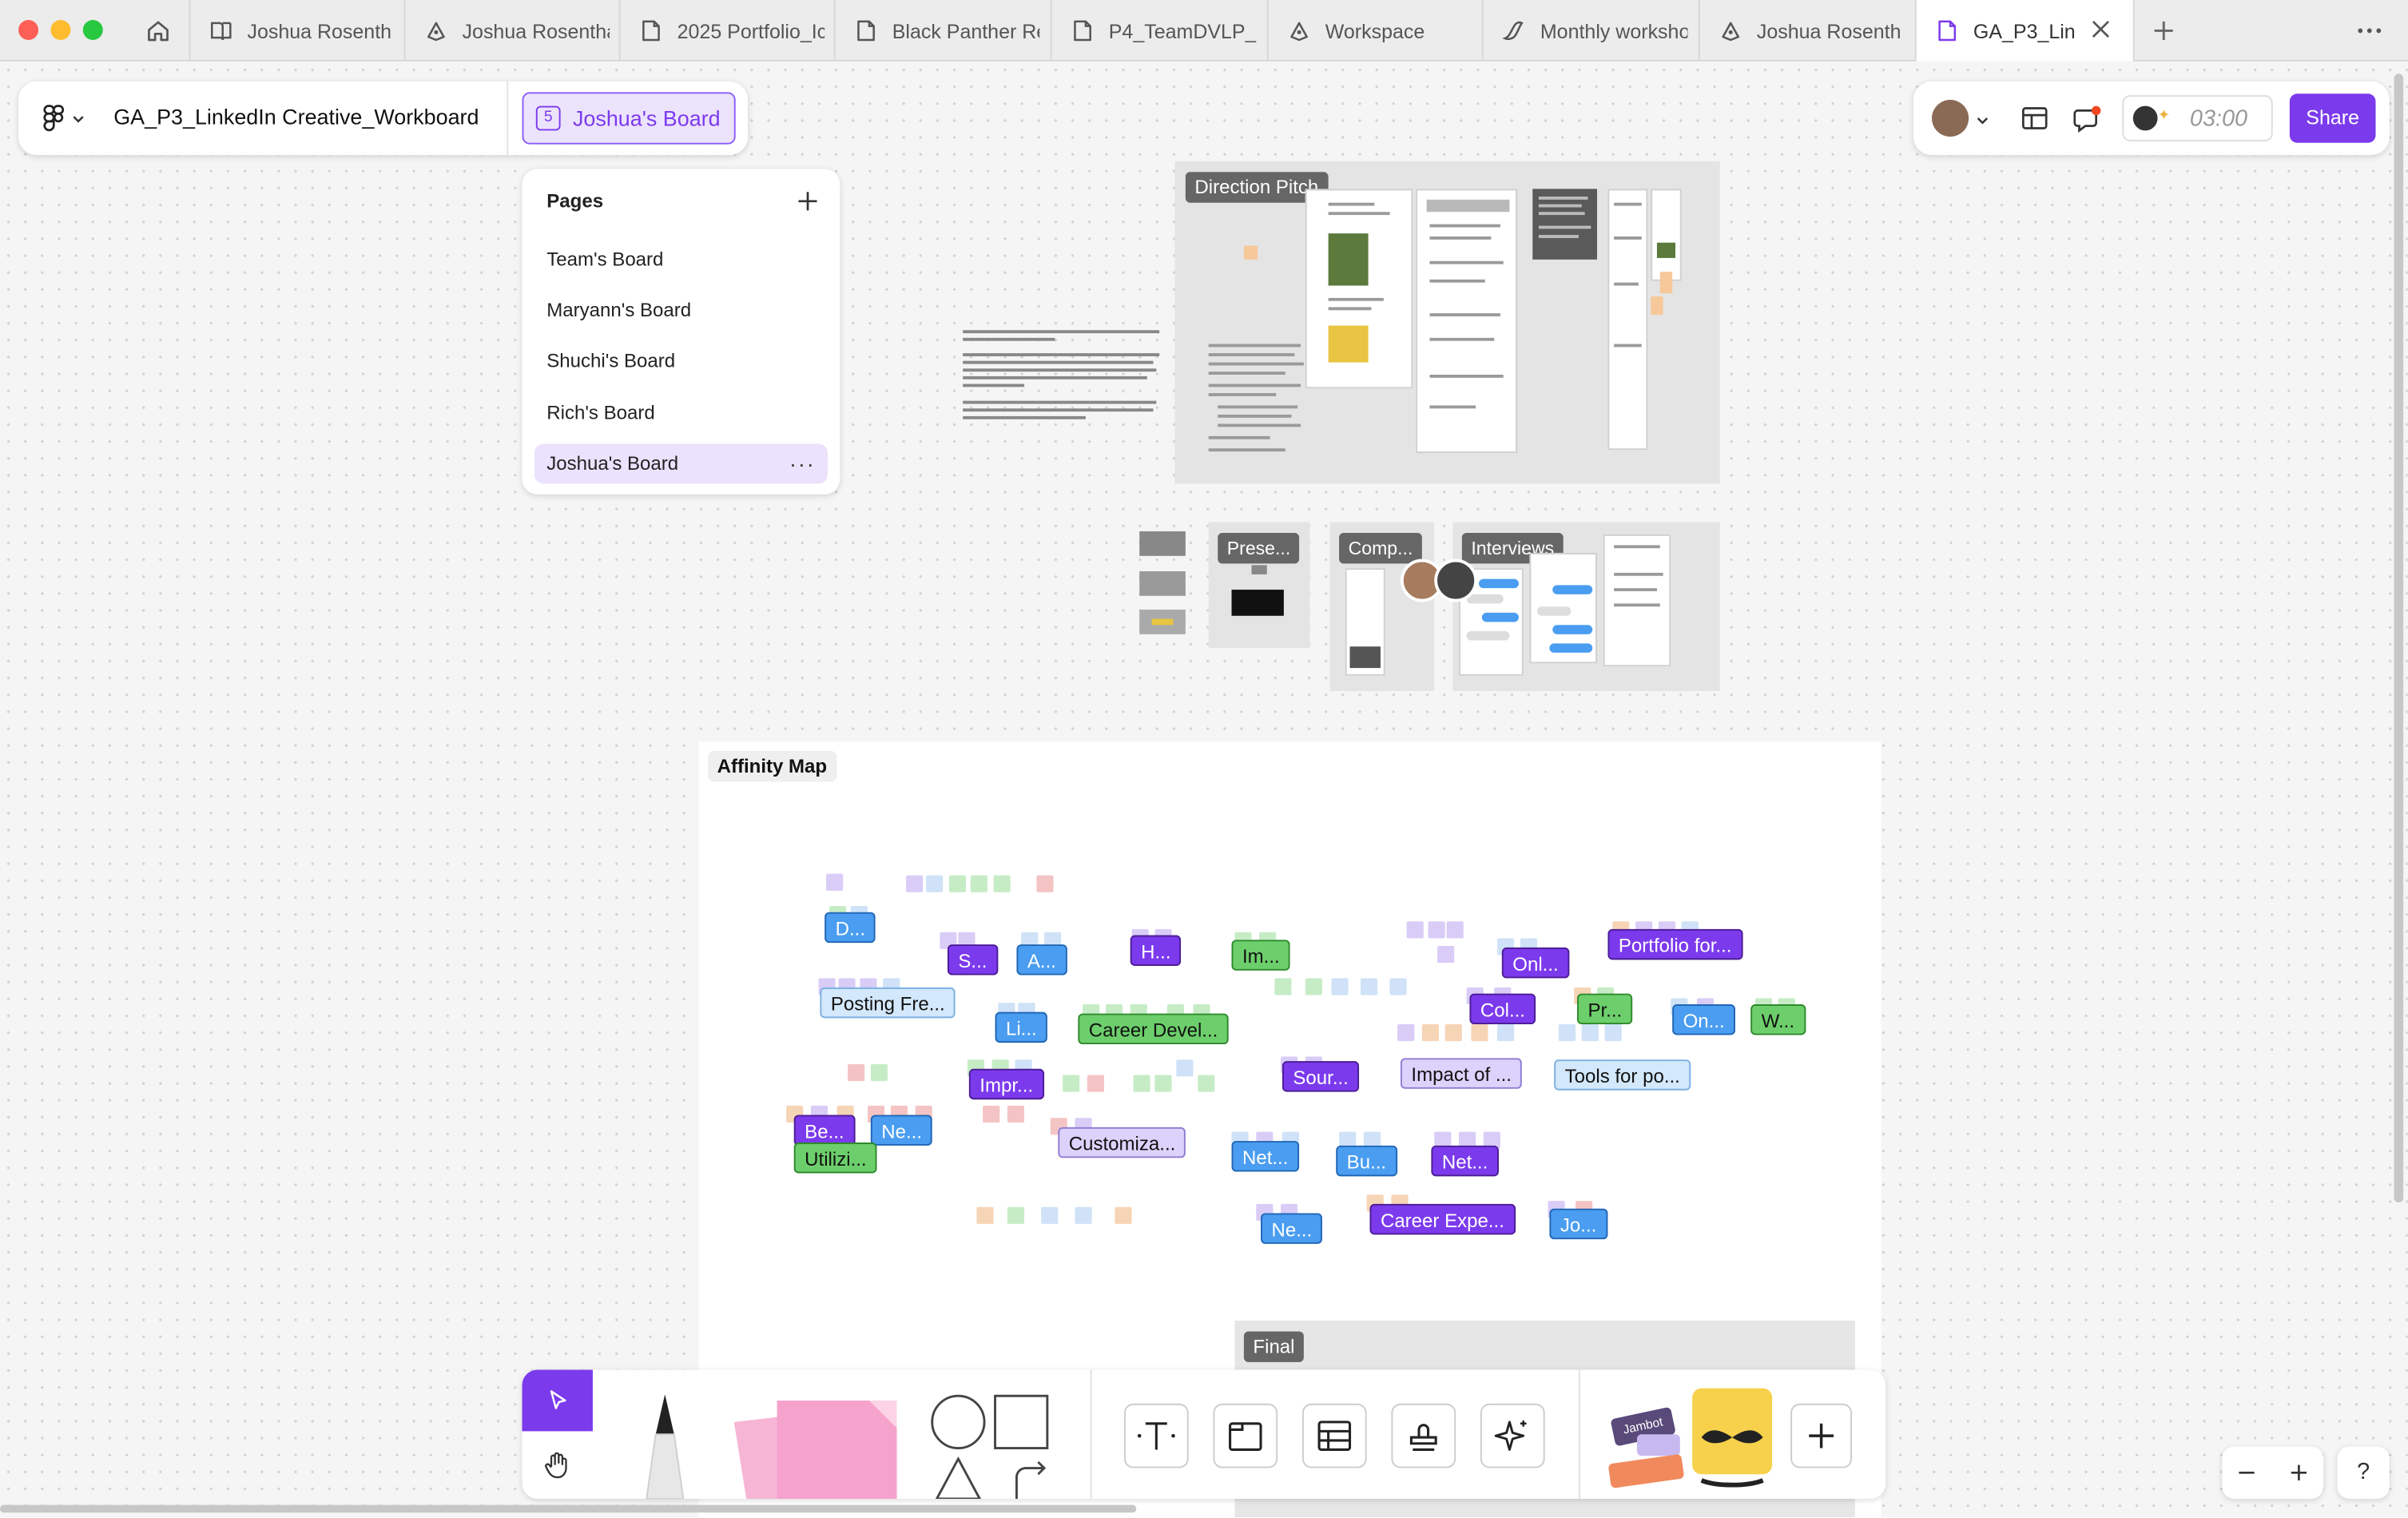 This screenshot has width=2408, height=1518. I want to click on horizontal-scrollbar, so click(569, 1508).